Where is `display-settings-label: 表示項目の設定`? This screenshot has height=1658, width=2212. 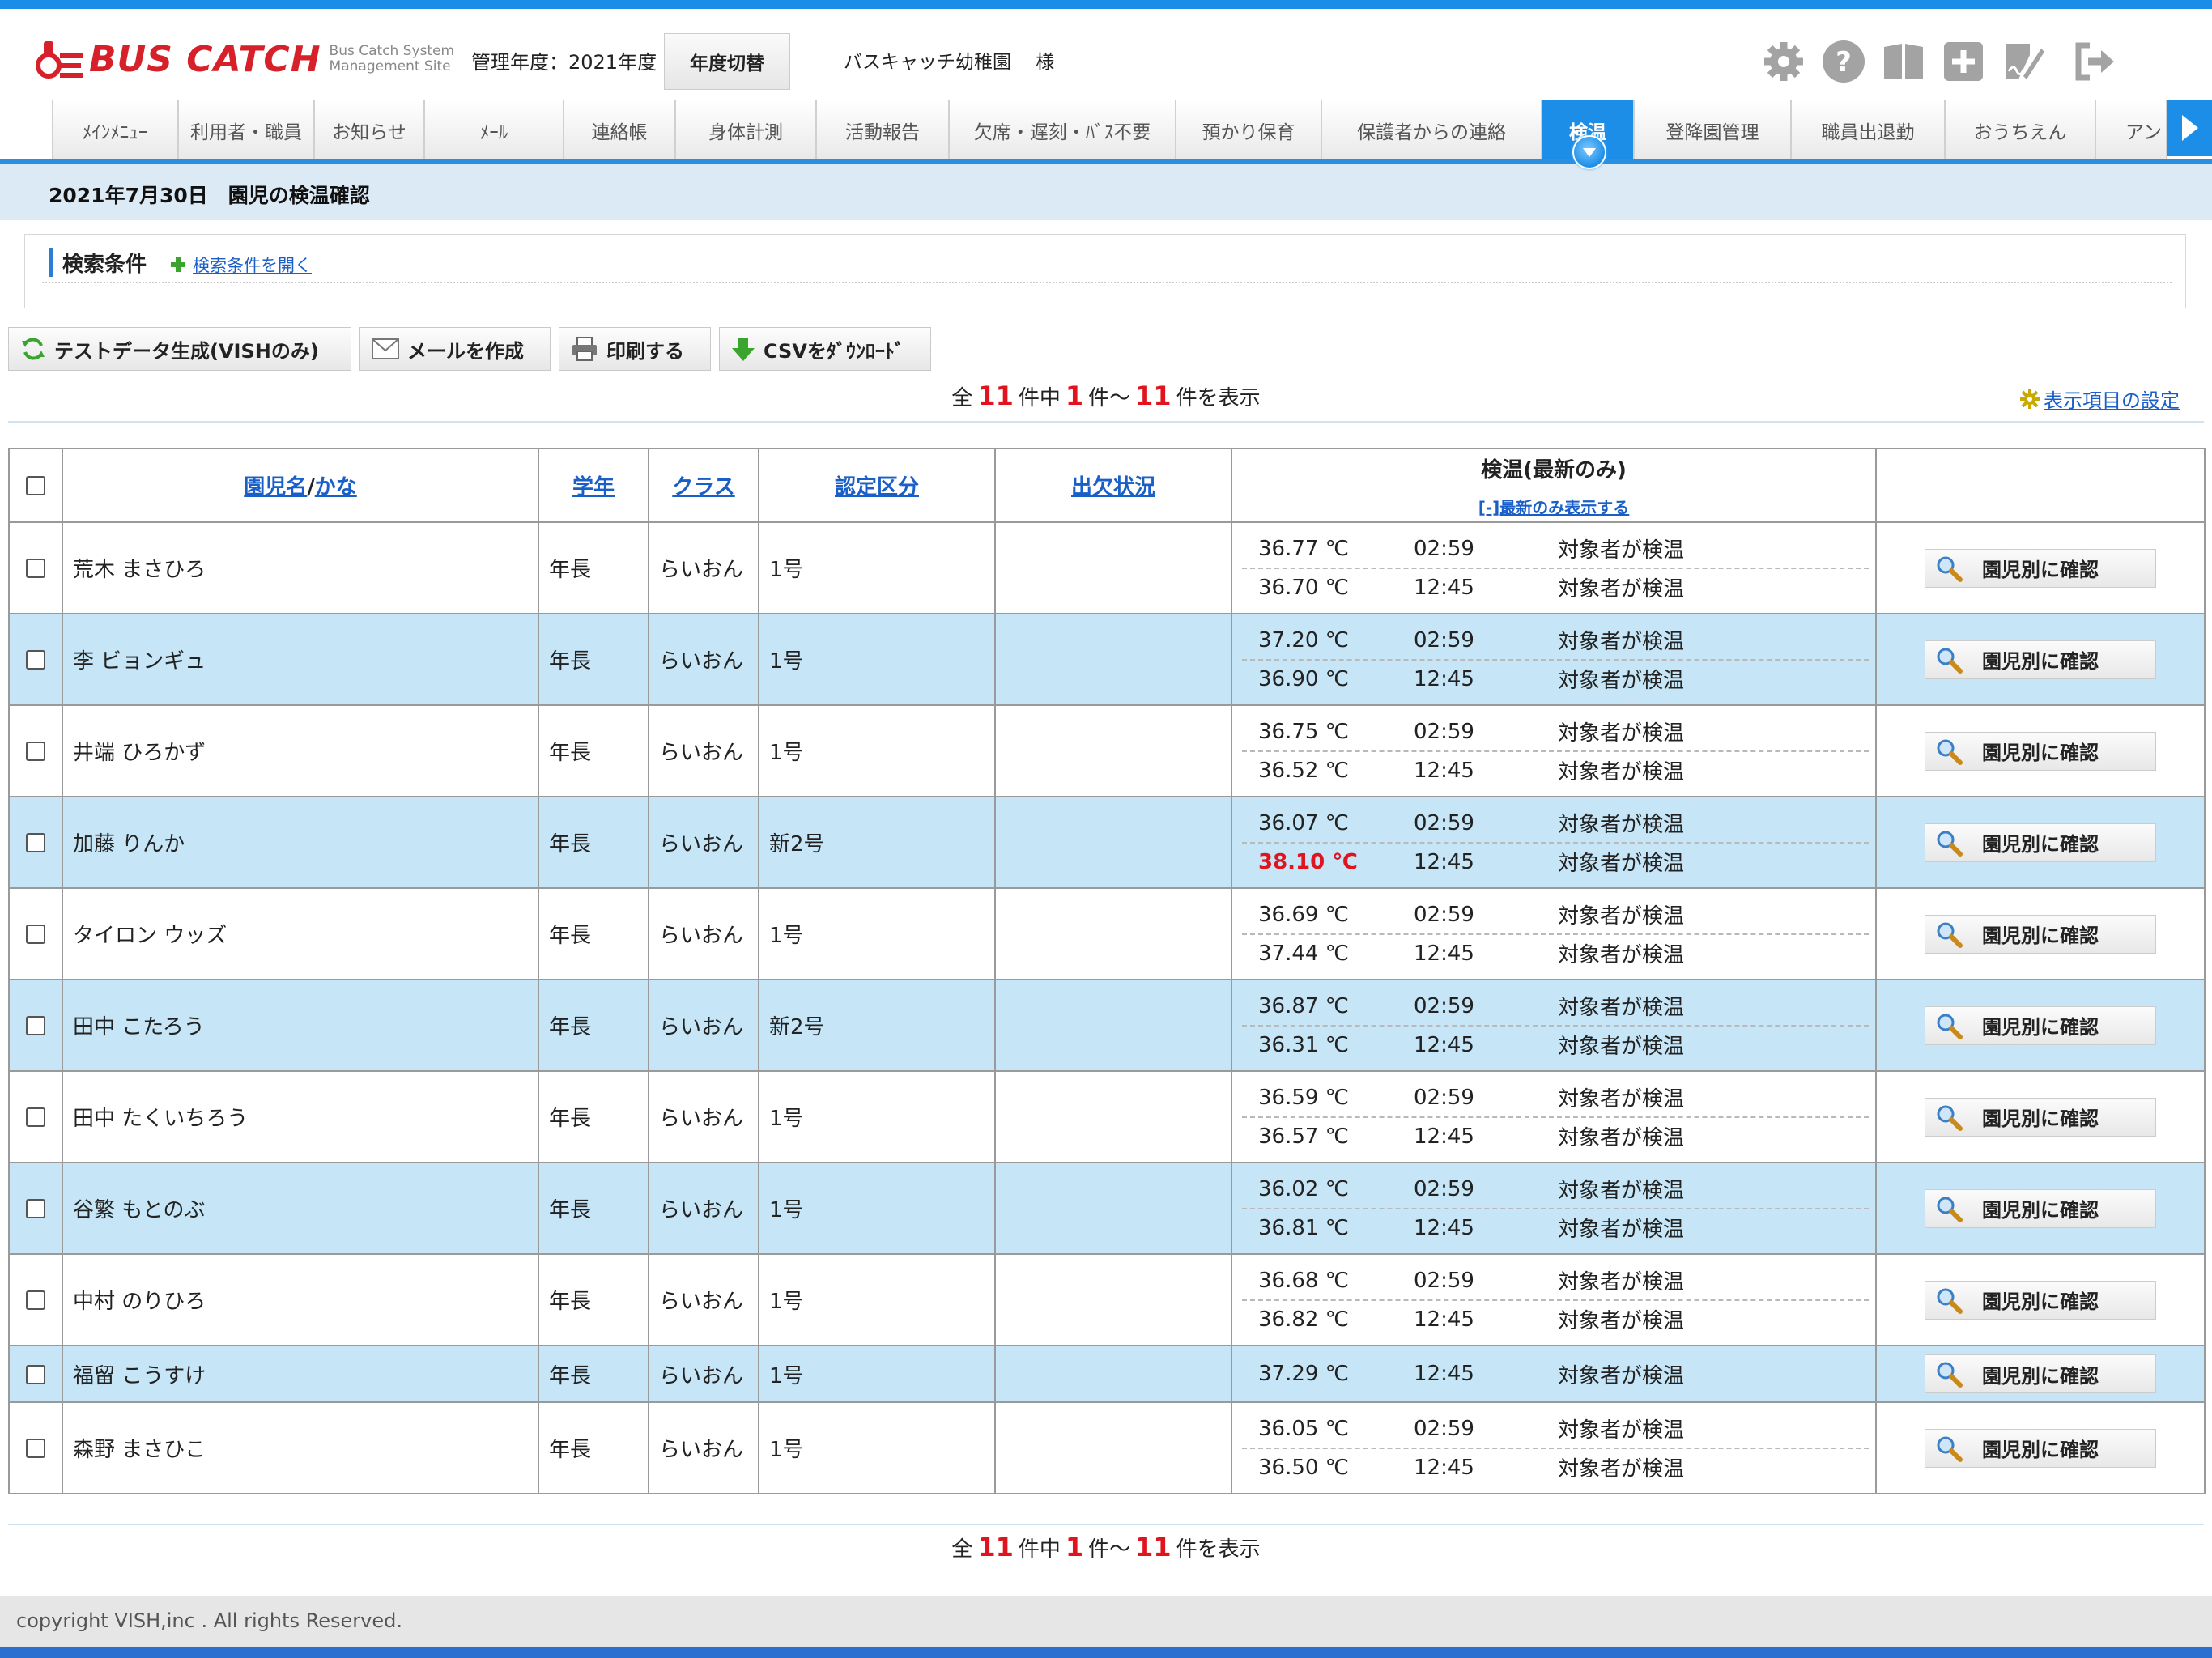 display-settings-label: 表示項目の設定 is located at coordinates (2112, 400).